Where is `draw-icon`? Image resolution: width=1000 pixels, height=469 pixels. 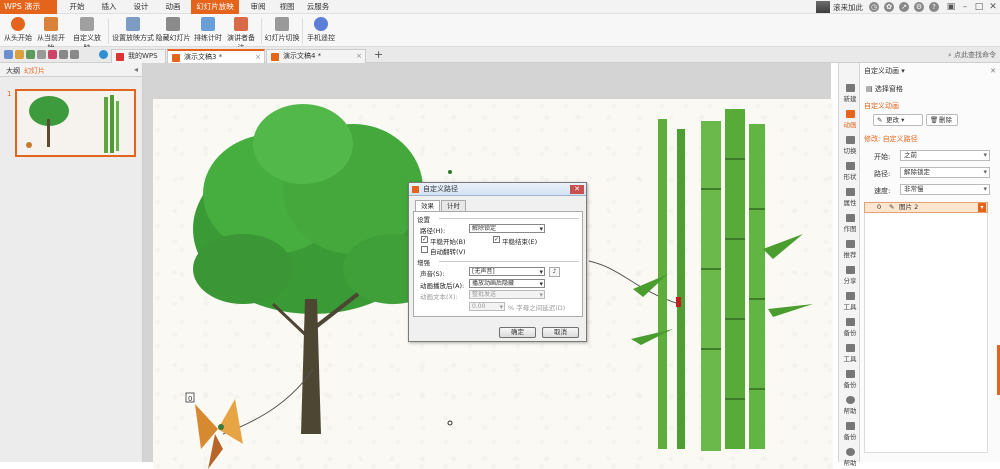 draw-icon is located at coordinates (850, 218).